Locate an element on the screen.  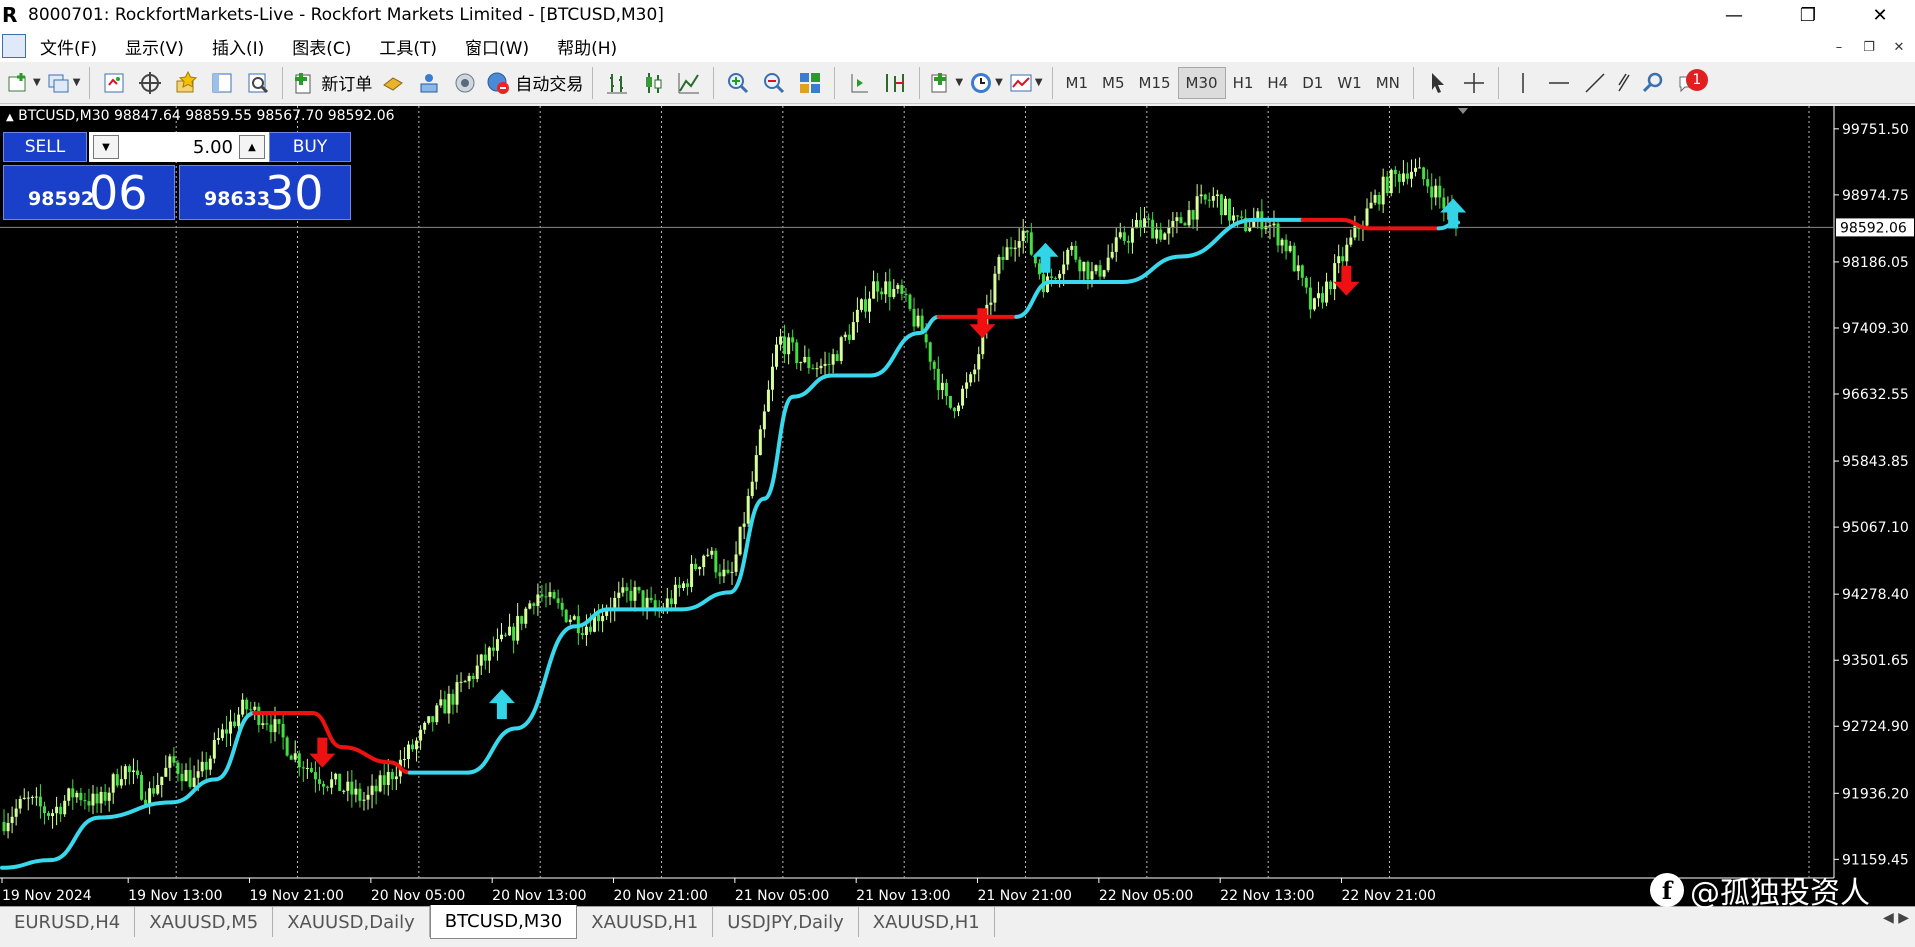
templates-button: ▼ is located at coordinates (1026, 83).